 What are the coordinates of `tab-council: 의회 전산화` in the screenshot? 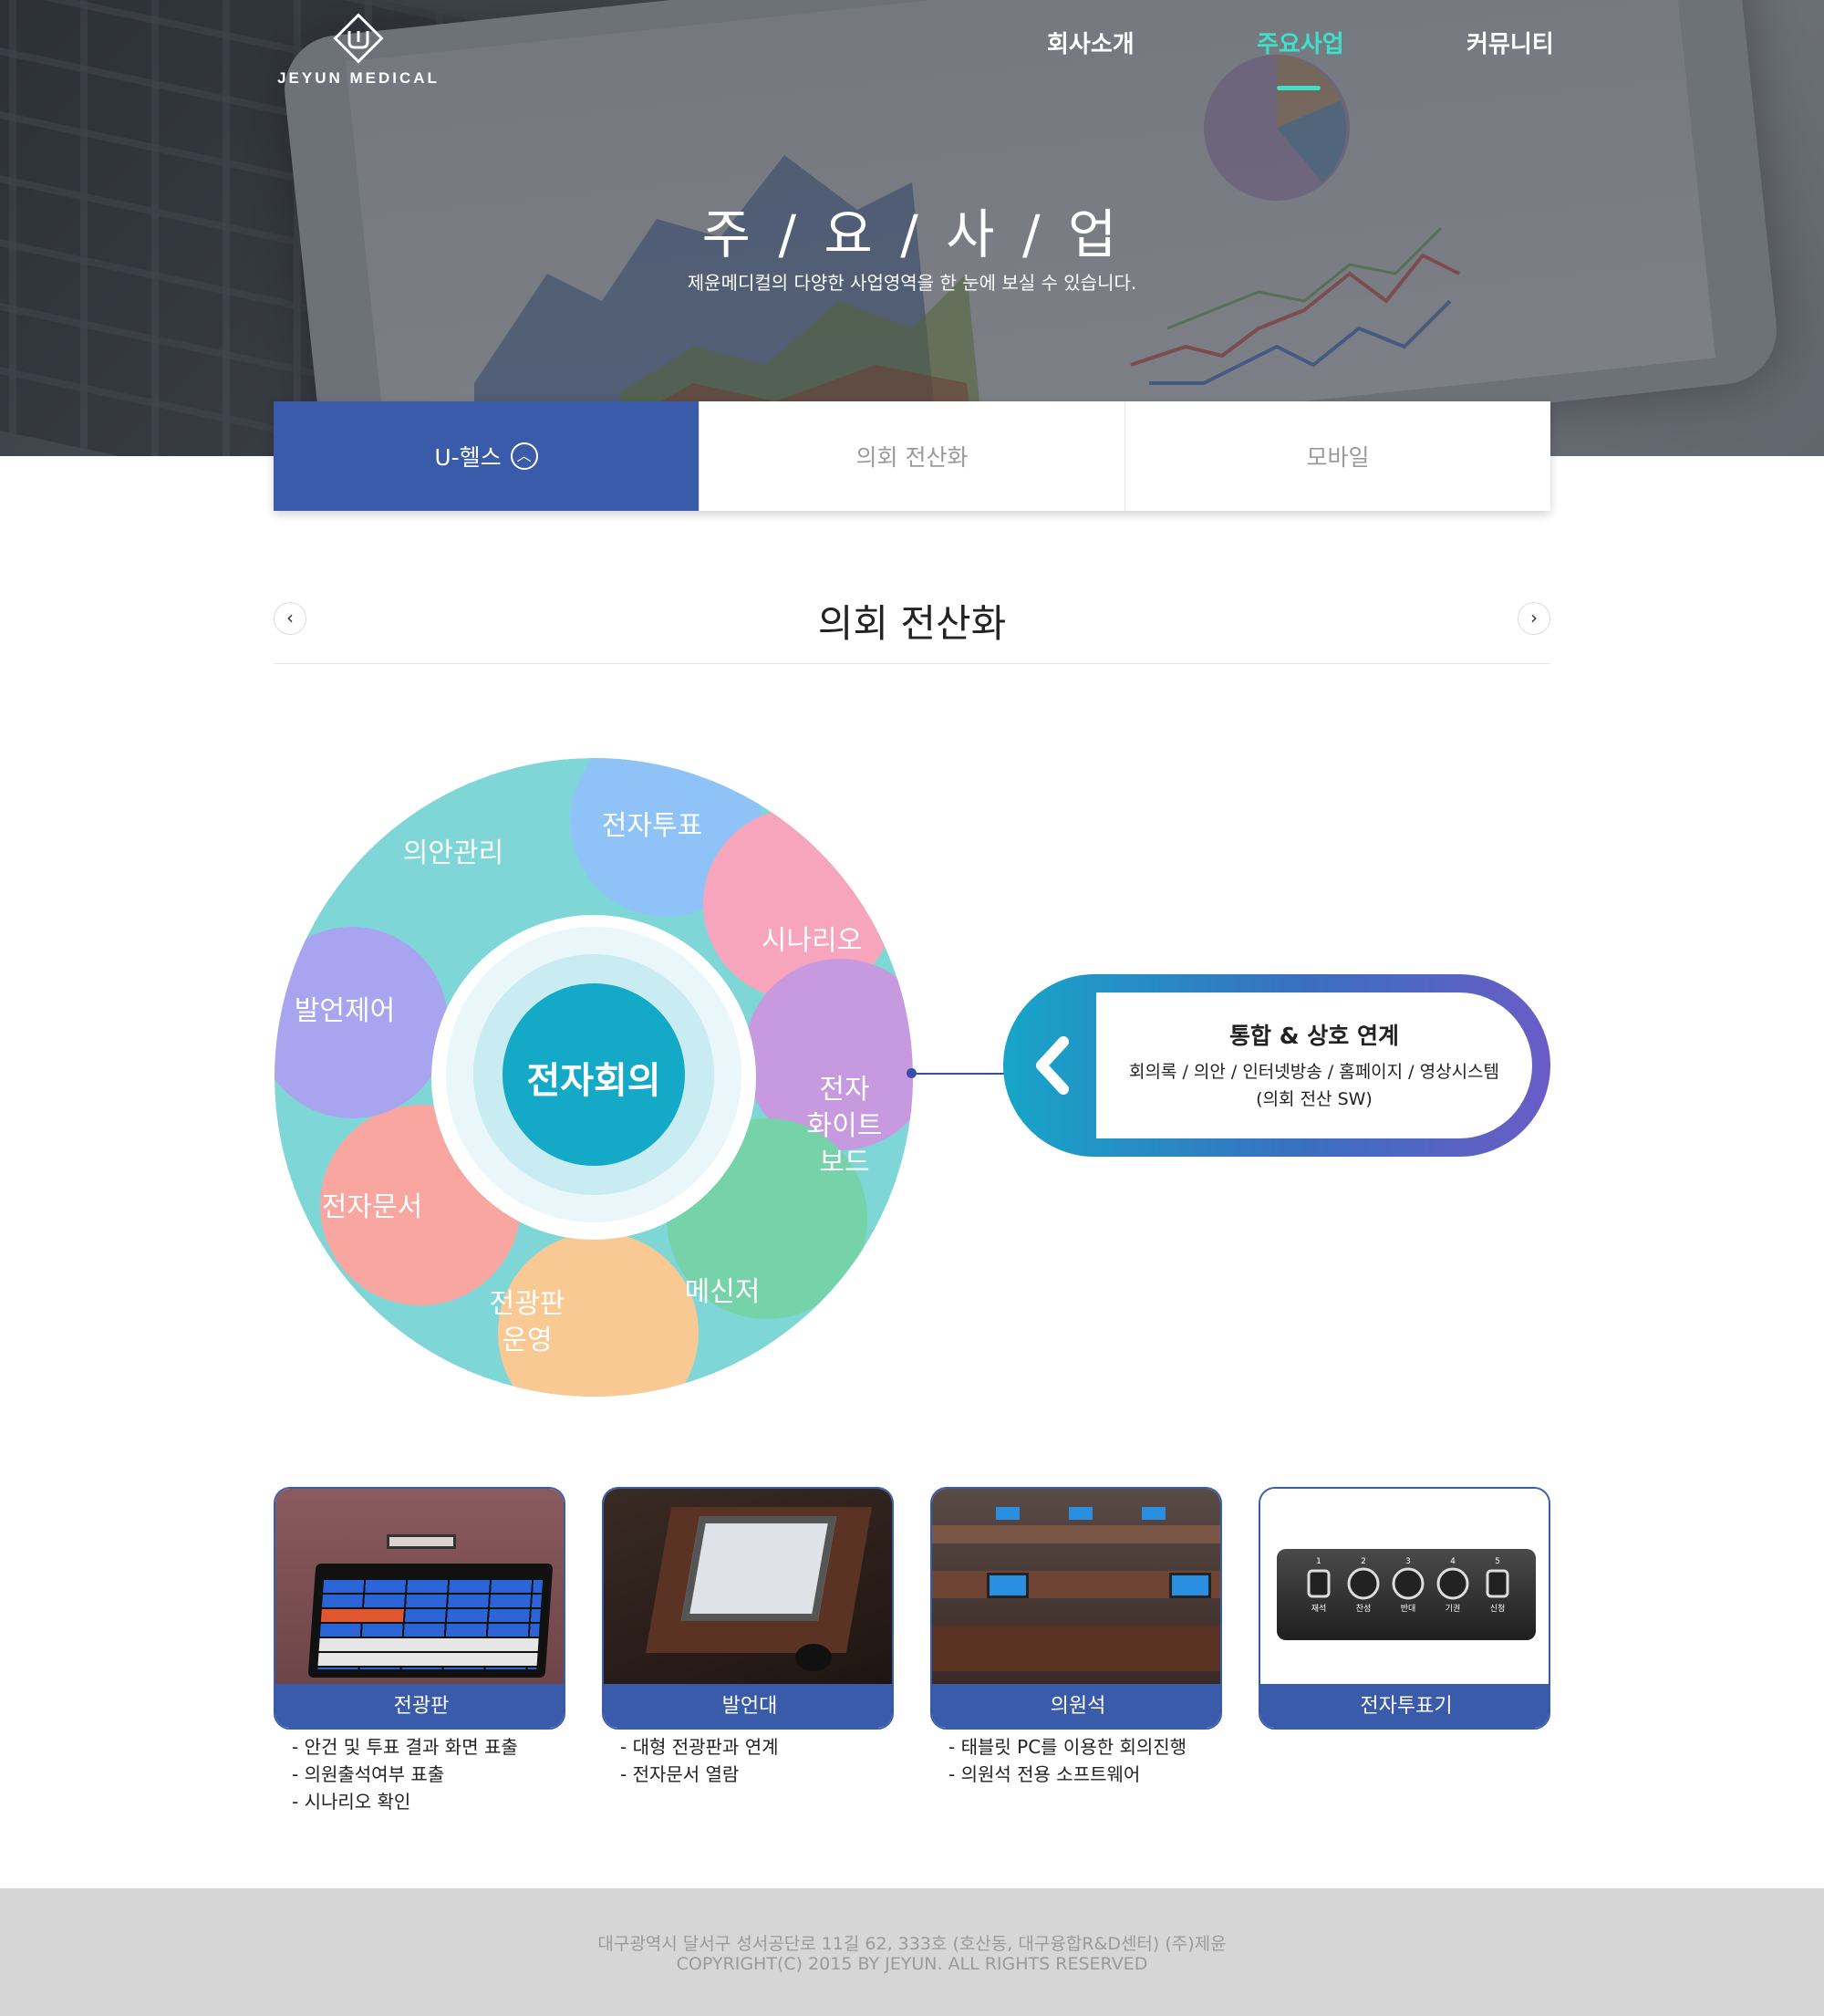 It's located at (913, 456).